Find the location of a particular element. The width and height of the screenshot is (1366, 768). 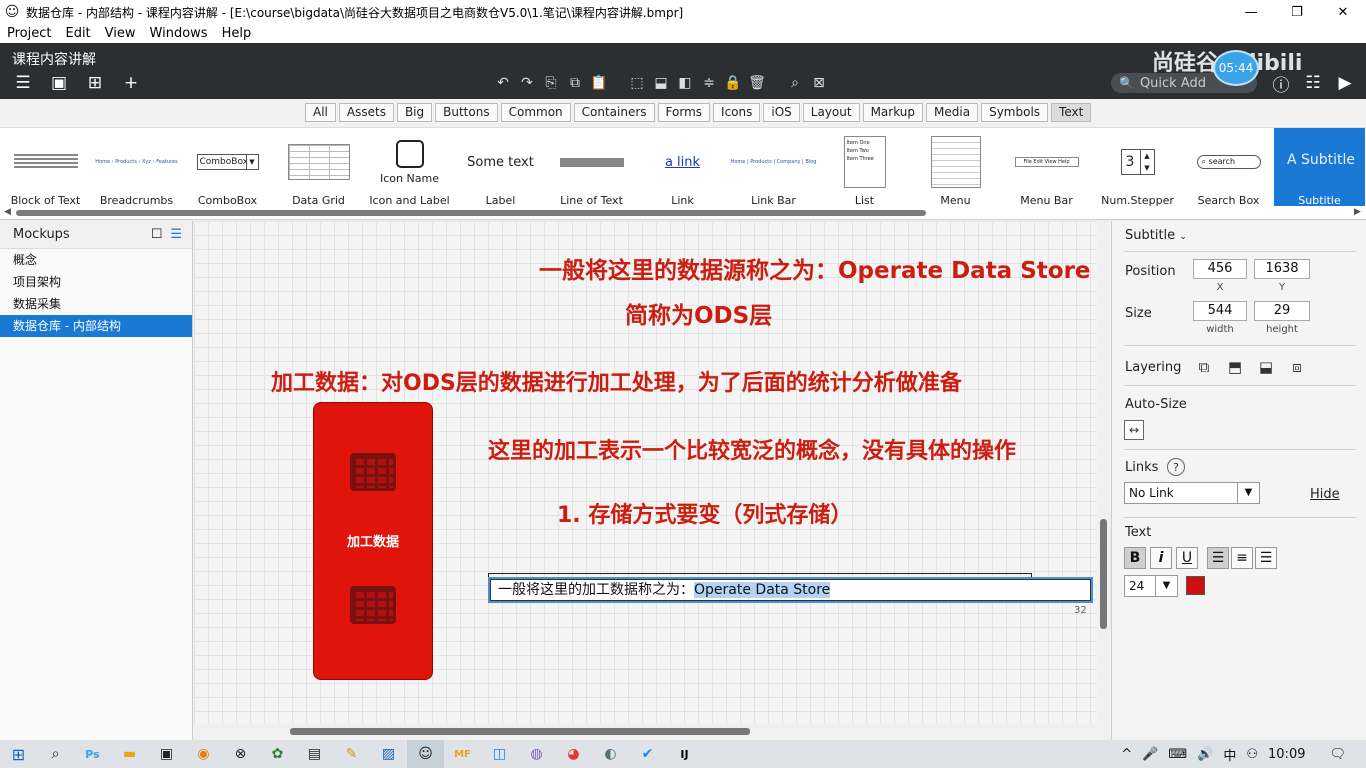

notes-icon: ☷ is located at coordinates (1313, 83).